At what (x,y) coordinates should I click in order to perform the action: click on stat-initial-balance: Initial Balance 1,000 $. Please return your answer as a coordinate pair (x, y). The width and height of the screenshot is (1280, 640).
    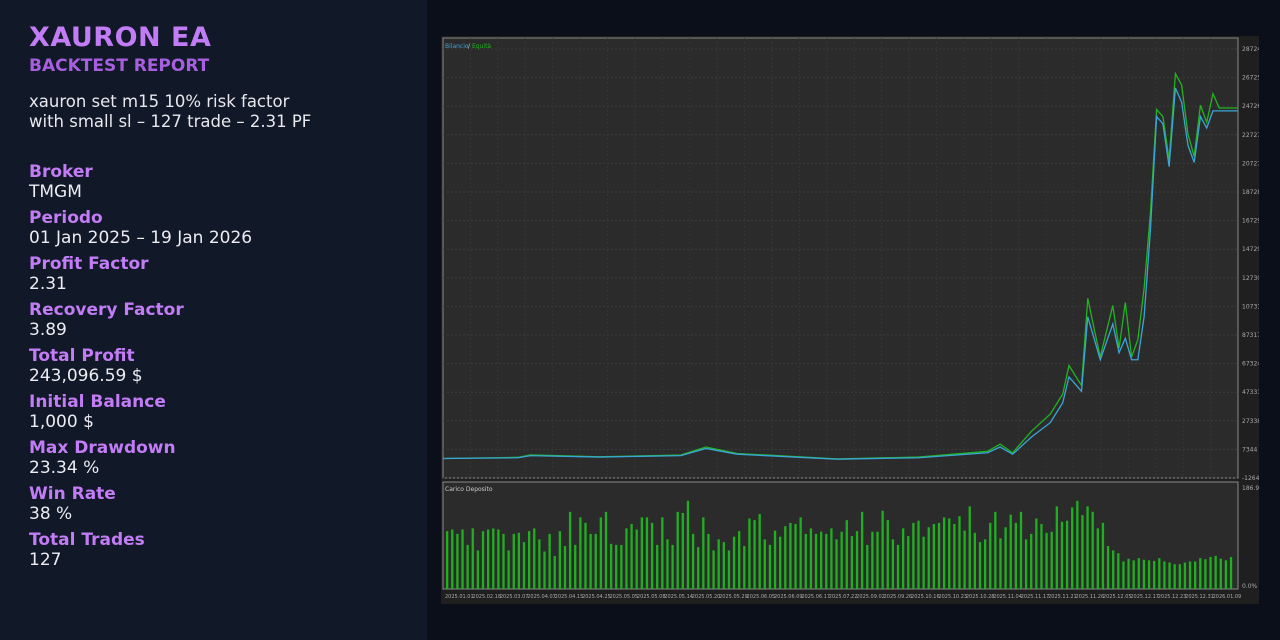
    Looking at the image, I should click on (213, 412).